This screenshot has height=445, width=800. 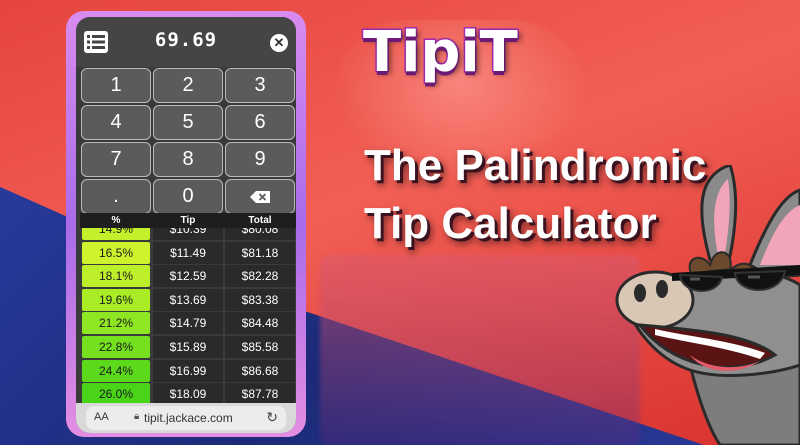 I want to click on table-row: 16.5% $11.49 $81.18, so click(x=188, y=252).